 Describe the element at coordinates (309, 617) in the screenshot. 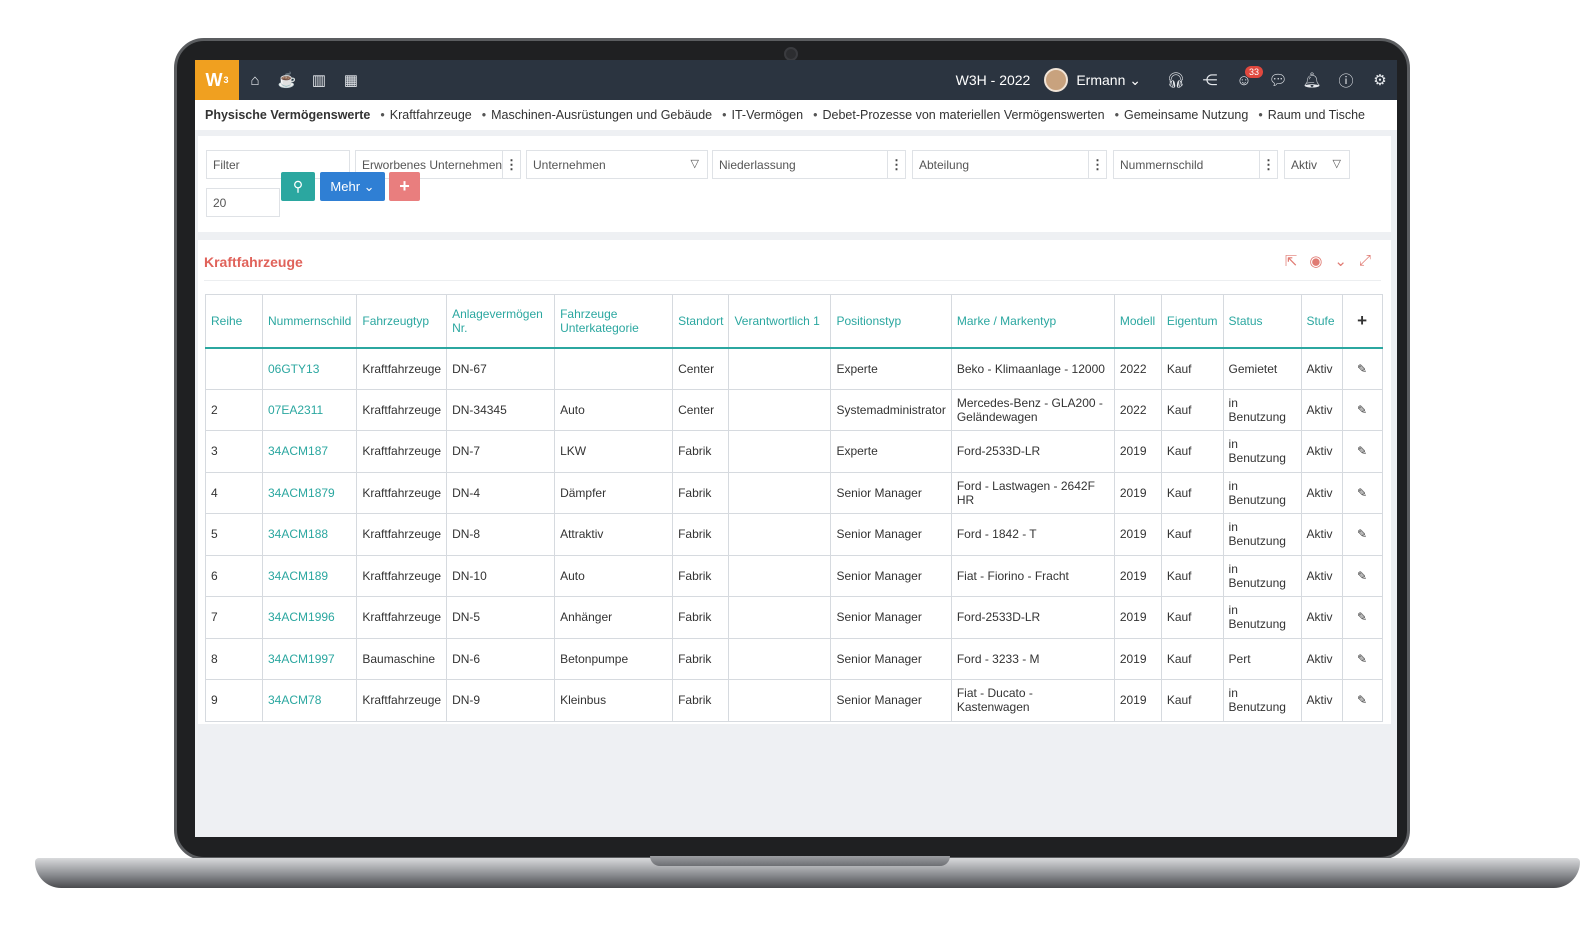

I see `cell-plate-link: 34ACM1996` at that location.